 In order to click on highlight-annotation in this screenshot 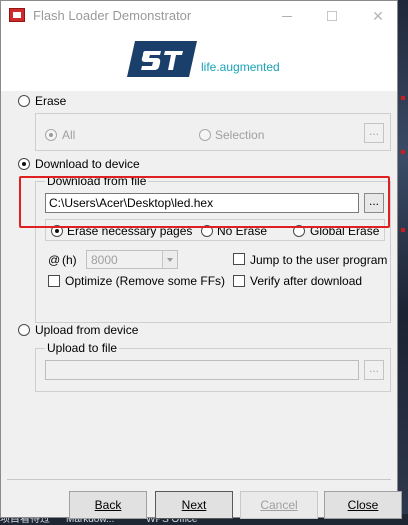, I will do `click(204, 202)`.